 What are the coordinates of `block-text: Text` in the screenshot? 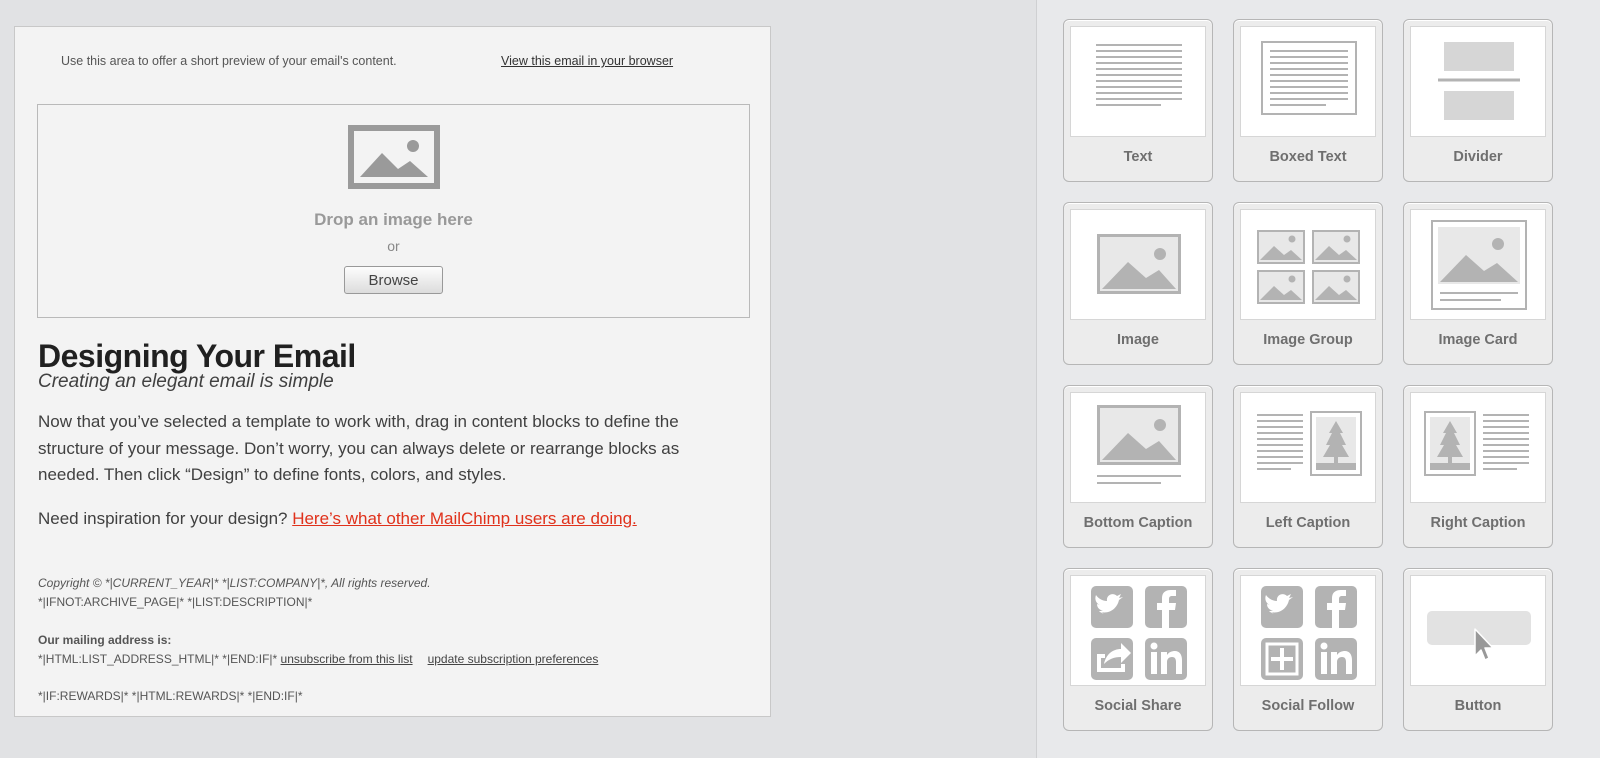 It's located at (1138, 100).